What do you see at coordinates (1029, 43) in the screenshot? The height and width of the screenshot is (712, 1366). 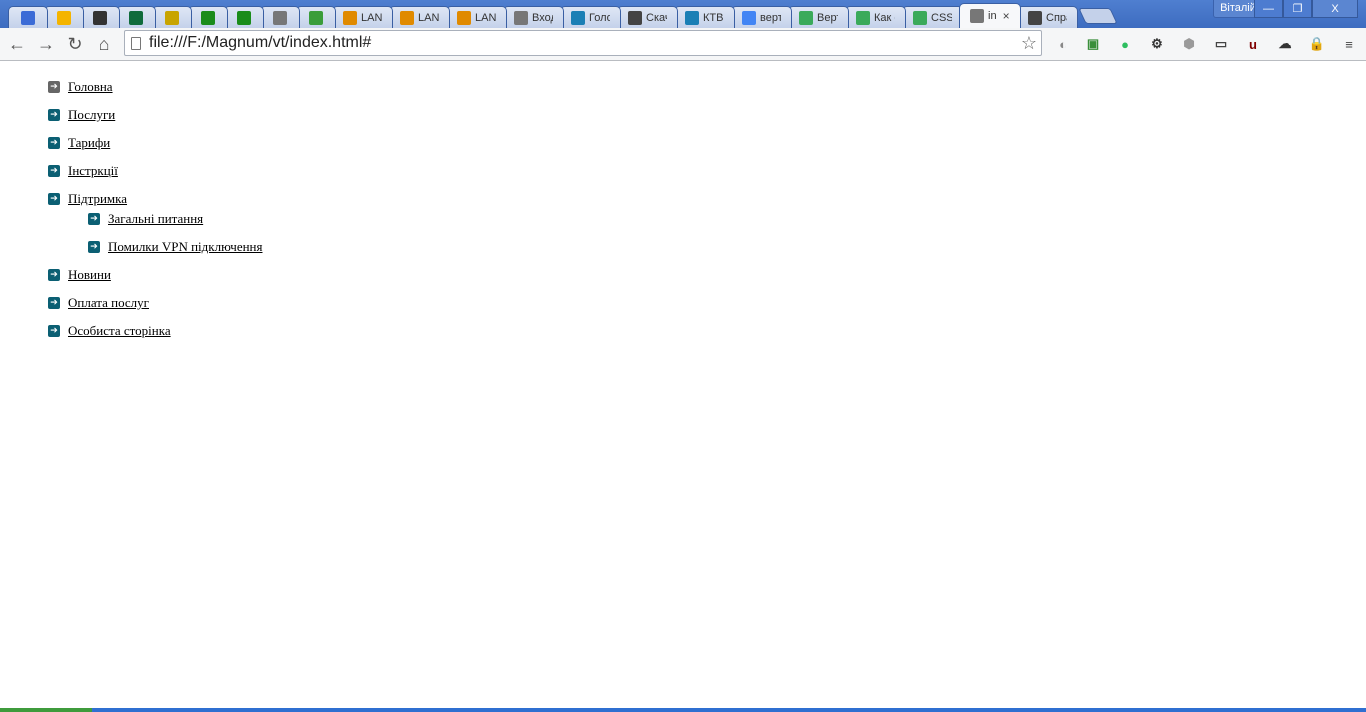 I see `bookmark-star-icon: ☆` at bounding box center [1029, 43].